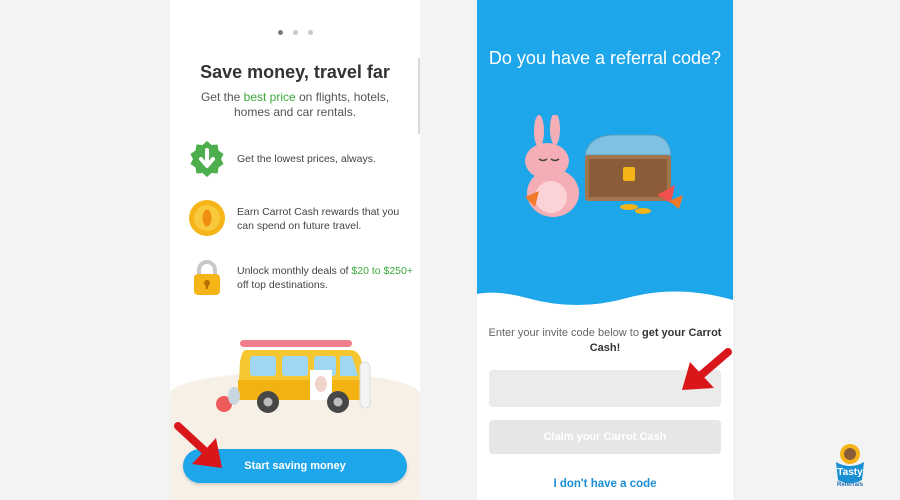 Image resolution: width=900 pixels, height=500 pixels. I want to click on svg-text: Tasty, so click(850, 472).